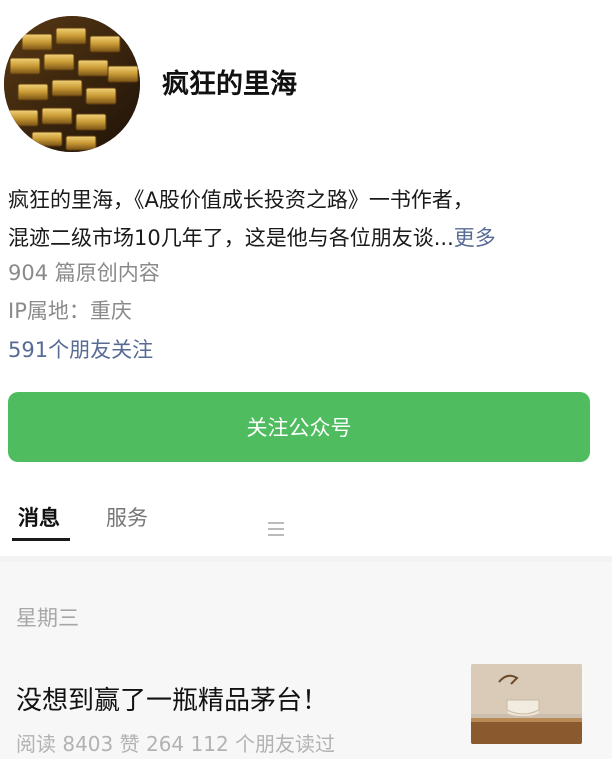  What do you see at coordinates (306, 518) in the screenshot?
I see `tab-bar: 消息 服务` at bounding box center [306, 518].